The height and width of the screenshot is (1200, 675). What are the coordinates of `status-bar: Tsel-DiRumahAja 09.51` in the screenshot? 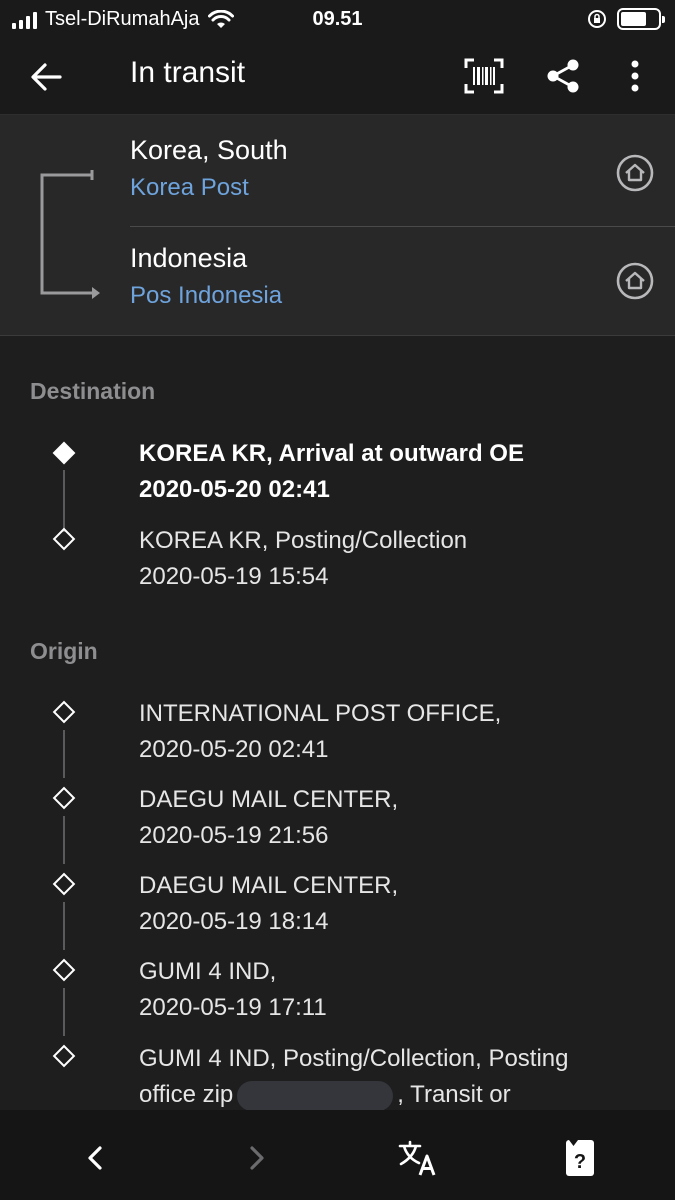 It's located at (337, 19).